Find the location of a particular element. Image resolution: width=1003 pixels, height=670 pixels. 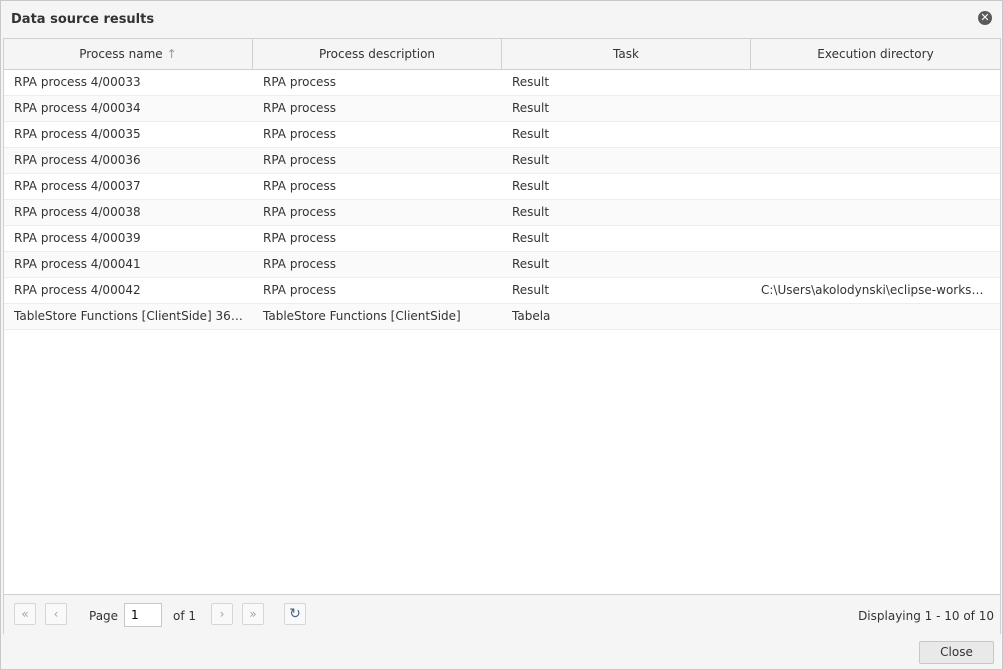

column-header-task: Task is located at coordinates (626, 54).